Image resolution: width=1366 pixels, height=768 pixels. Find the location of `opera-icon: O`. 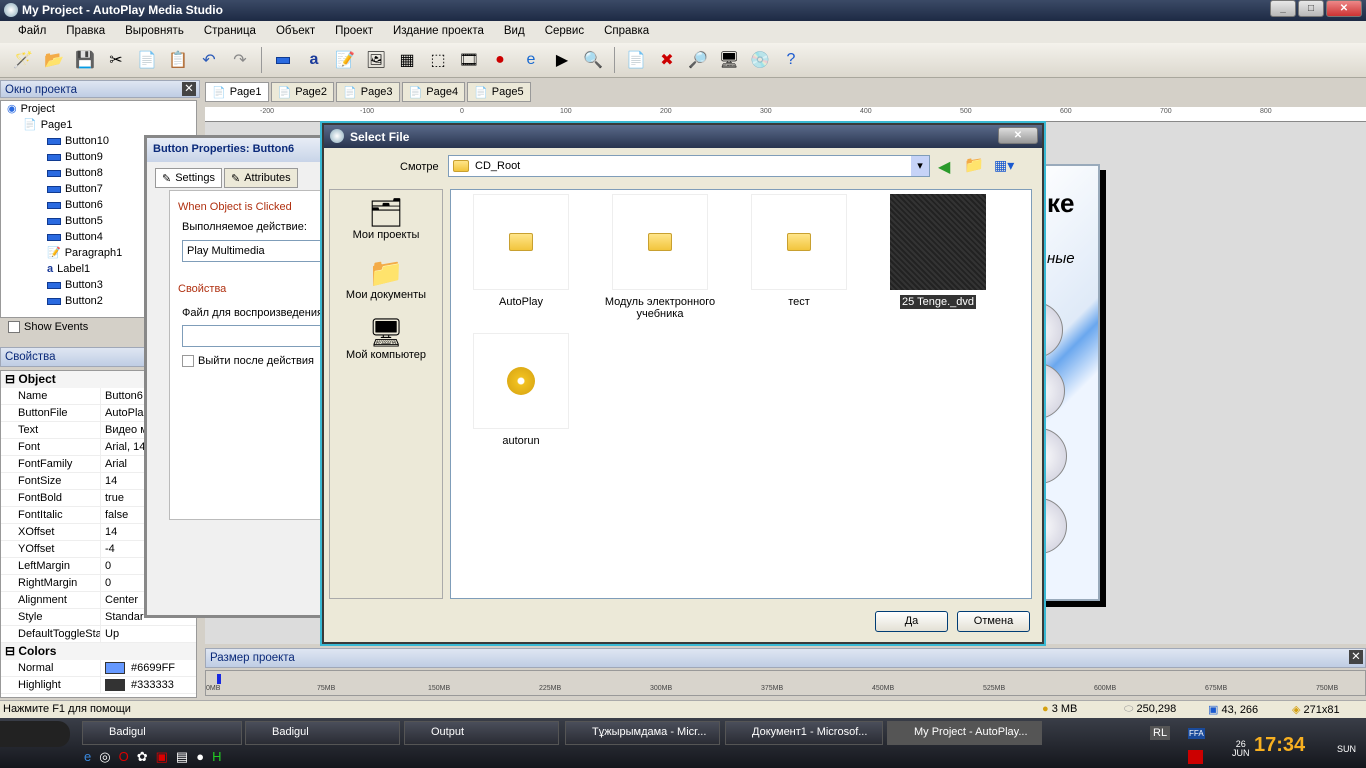

opera-icon: O is located at coordinates (124, 757).